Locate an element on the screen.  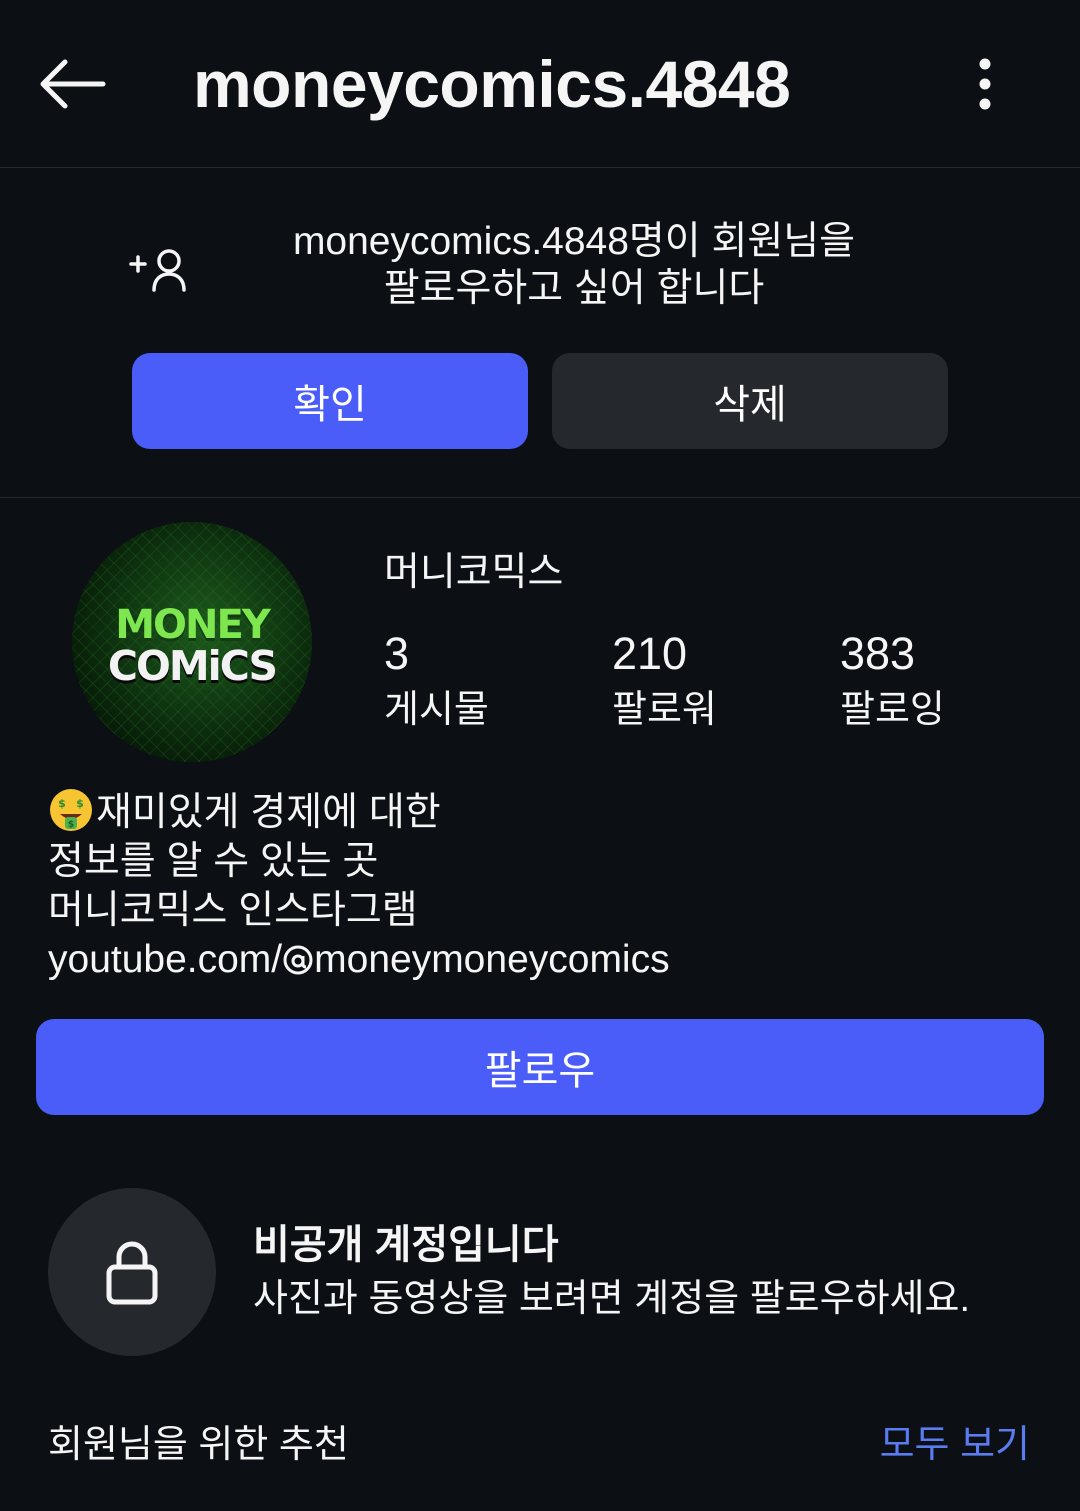
stat-followers-label: 팔로워 is located at coordinates (664, 710).